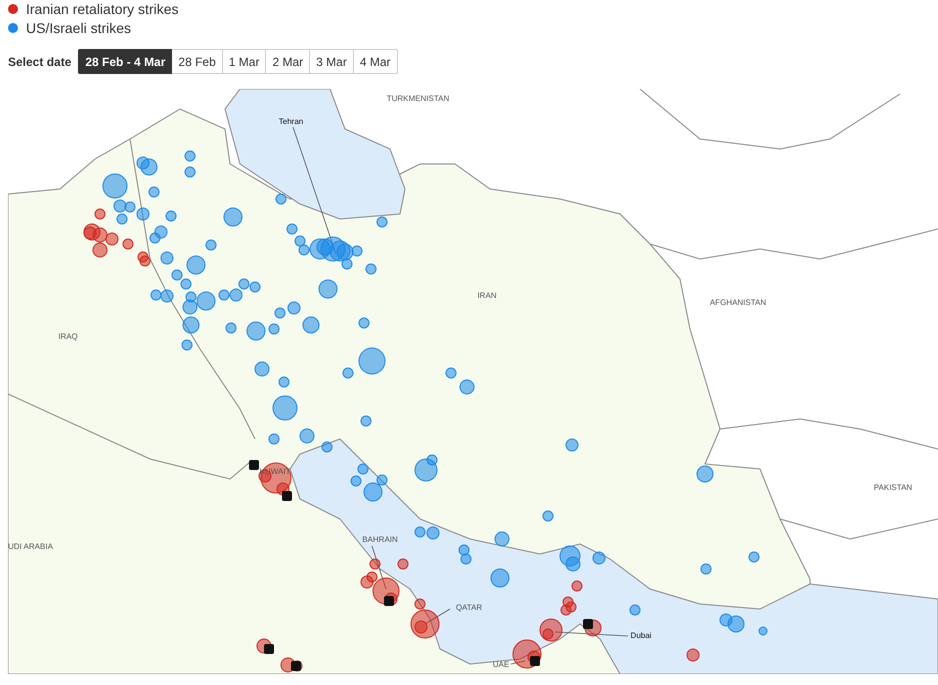 This screenshot has height=685, width=938. Describe the element at coordinates (641, 635) in the screenshot. I see `city-label: Dubai` at that location.